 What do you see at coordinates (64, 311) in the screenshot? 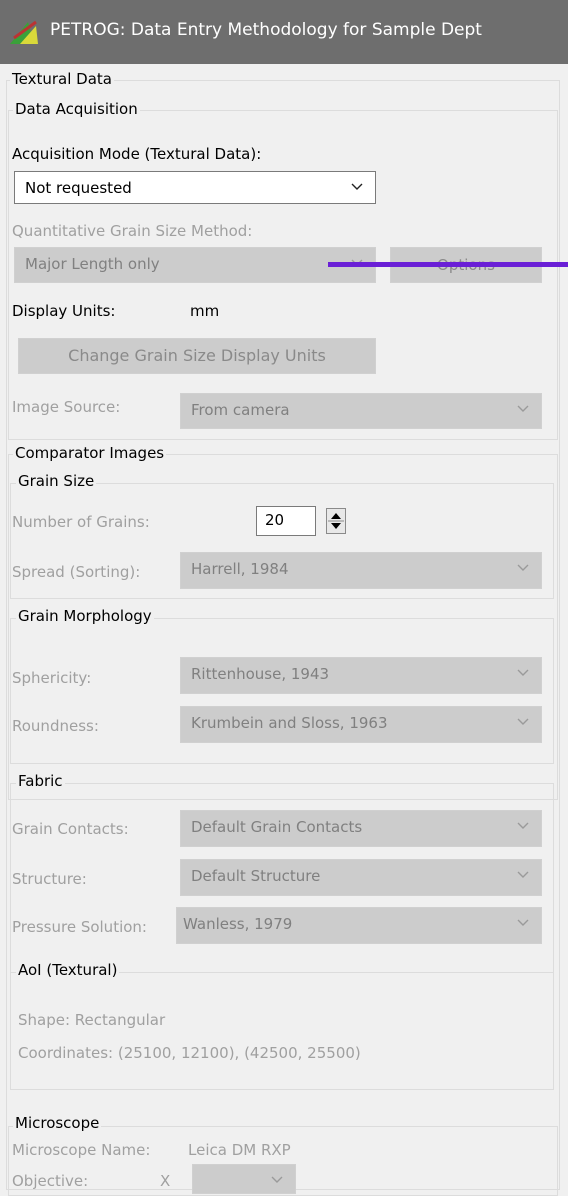
I see `display-units-label: Display Units:` at bounding box center [64, 311].